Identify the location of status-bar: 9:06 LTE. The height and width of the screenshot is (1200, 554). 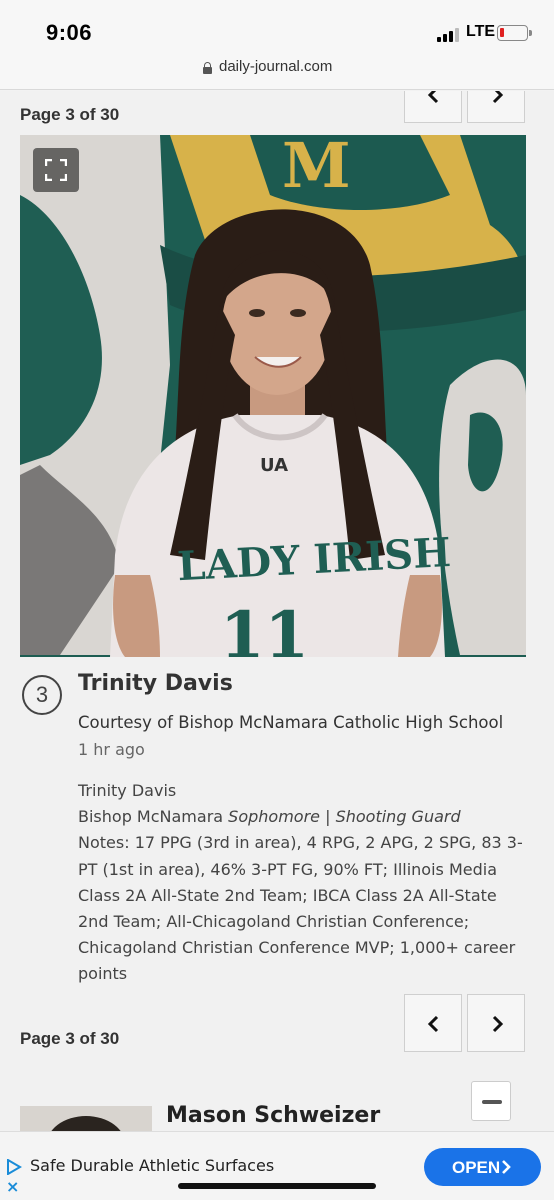
(277, 26).